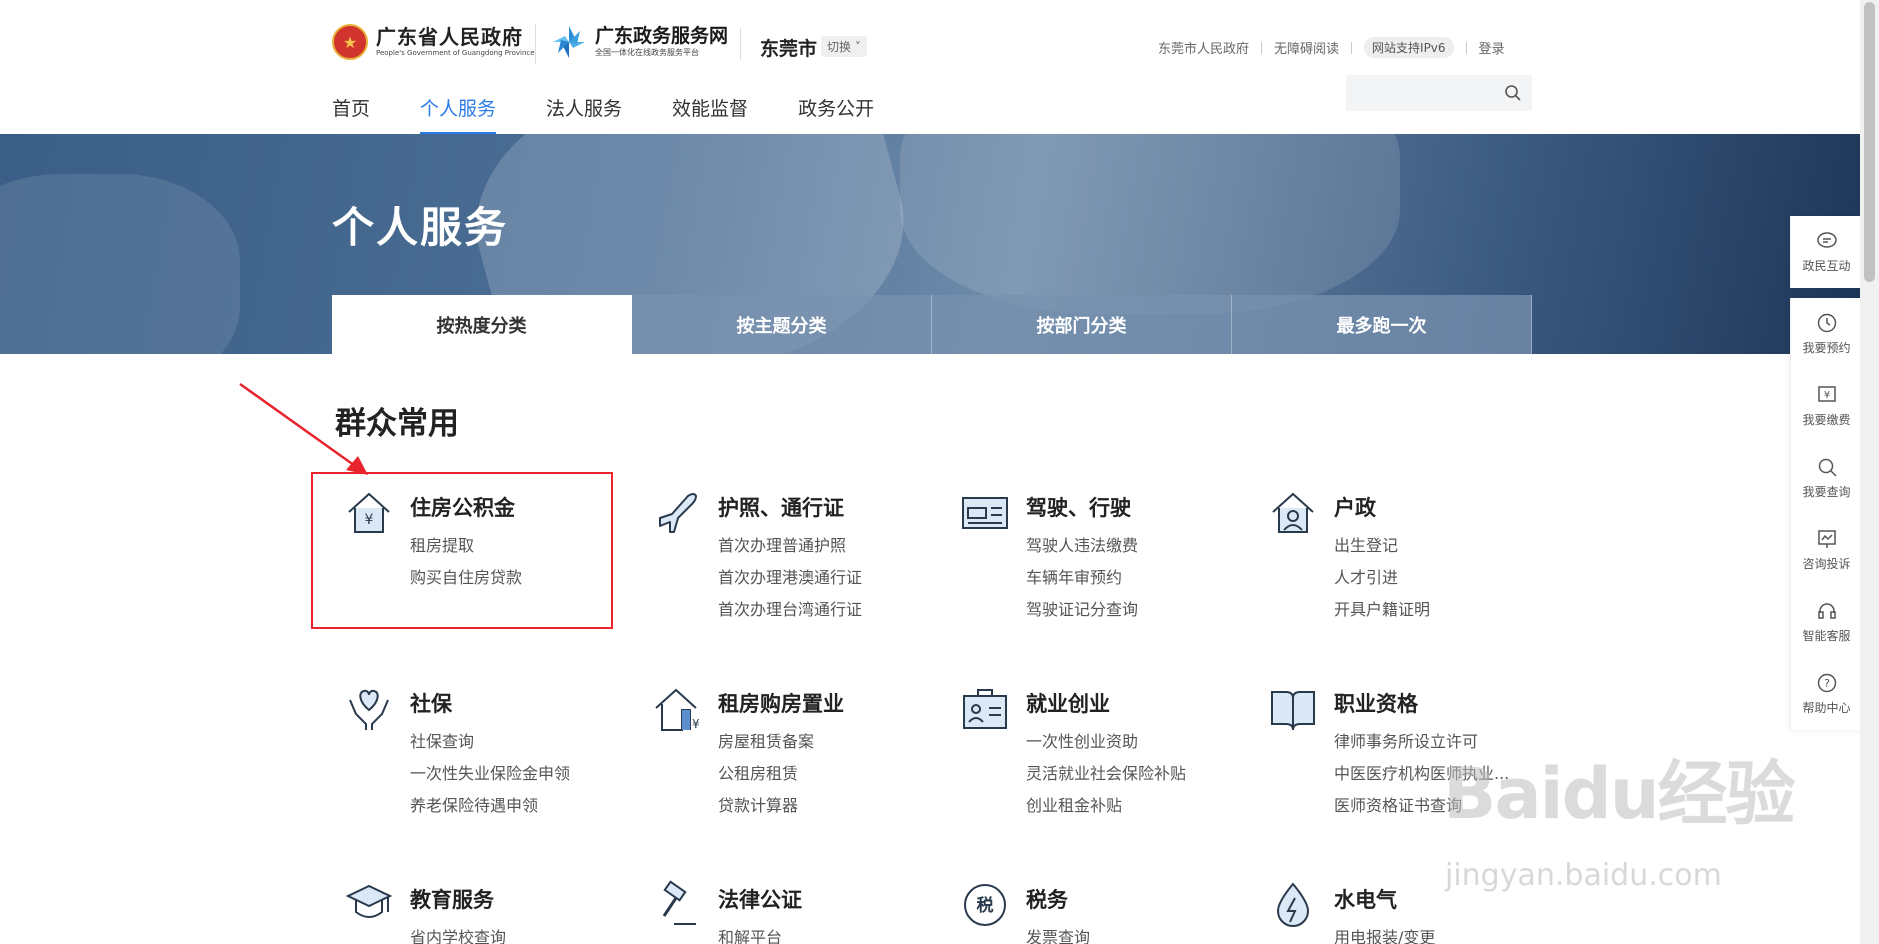 The height and width of the screenshot is (944, 1879). I want to click on card-title: 社保, so click(431, 704).